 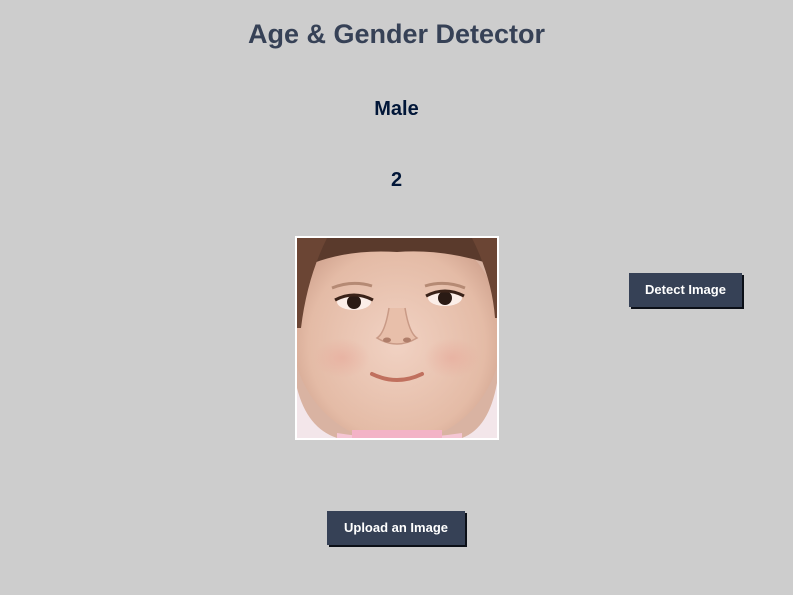 I want to click on uploaded-image, so click(x=397, y=338).